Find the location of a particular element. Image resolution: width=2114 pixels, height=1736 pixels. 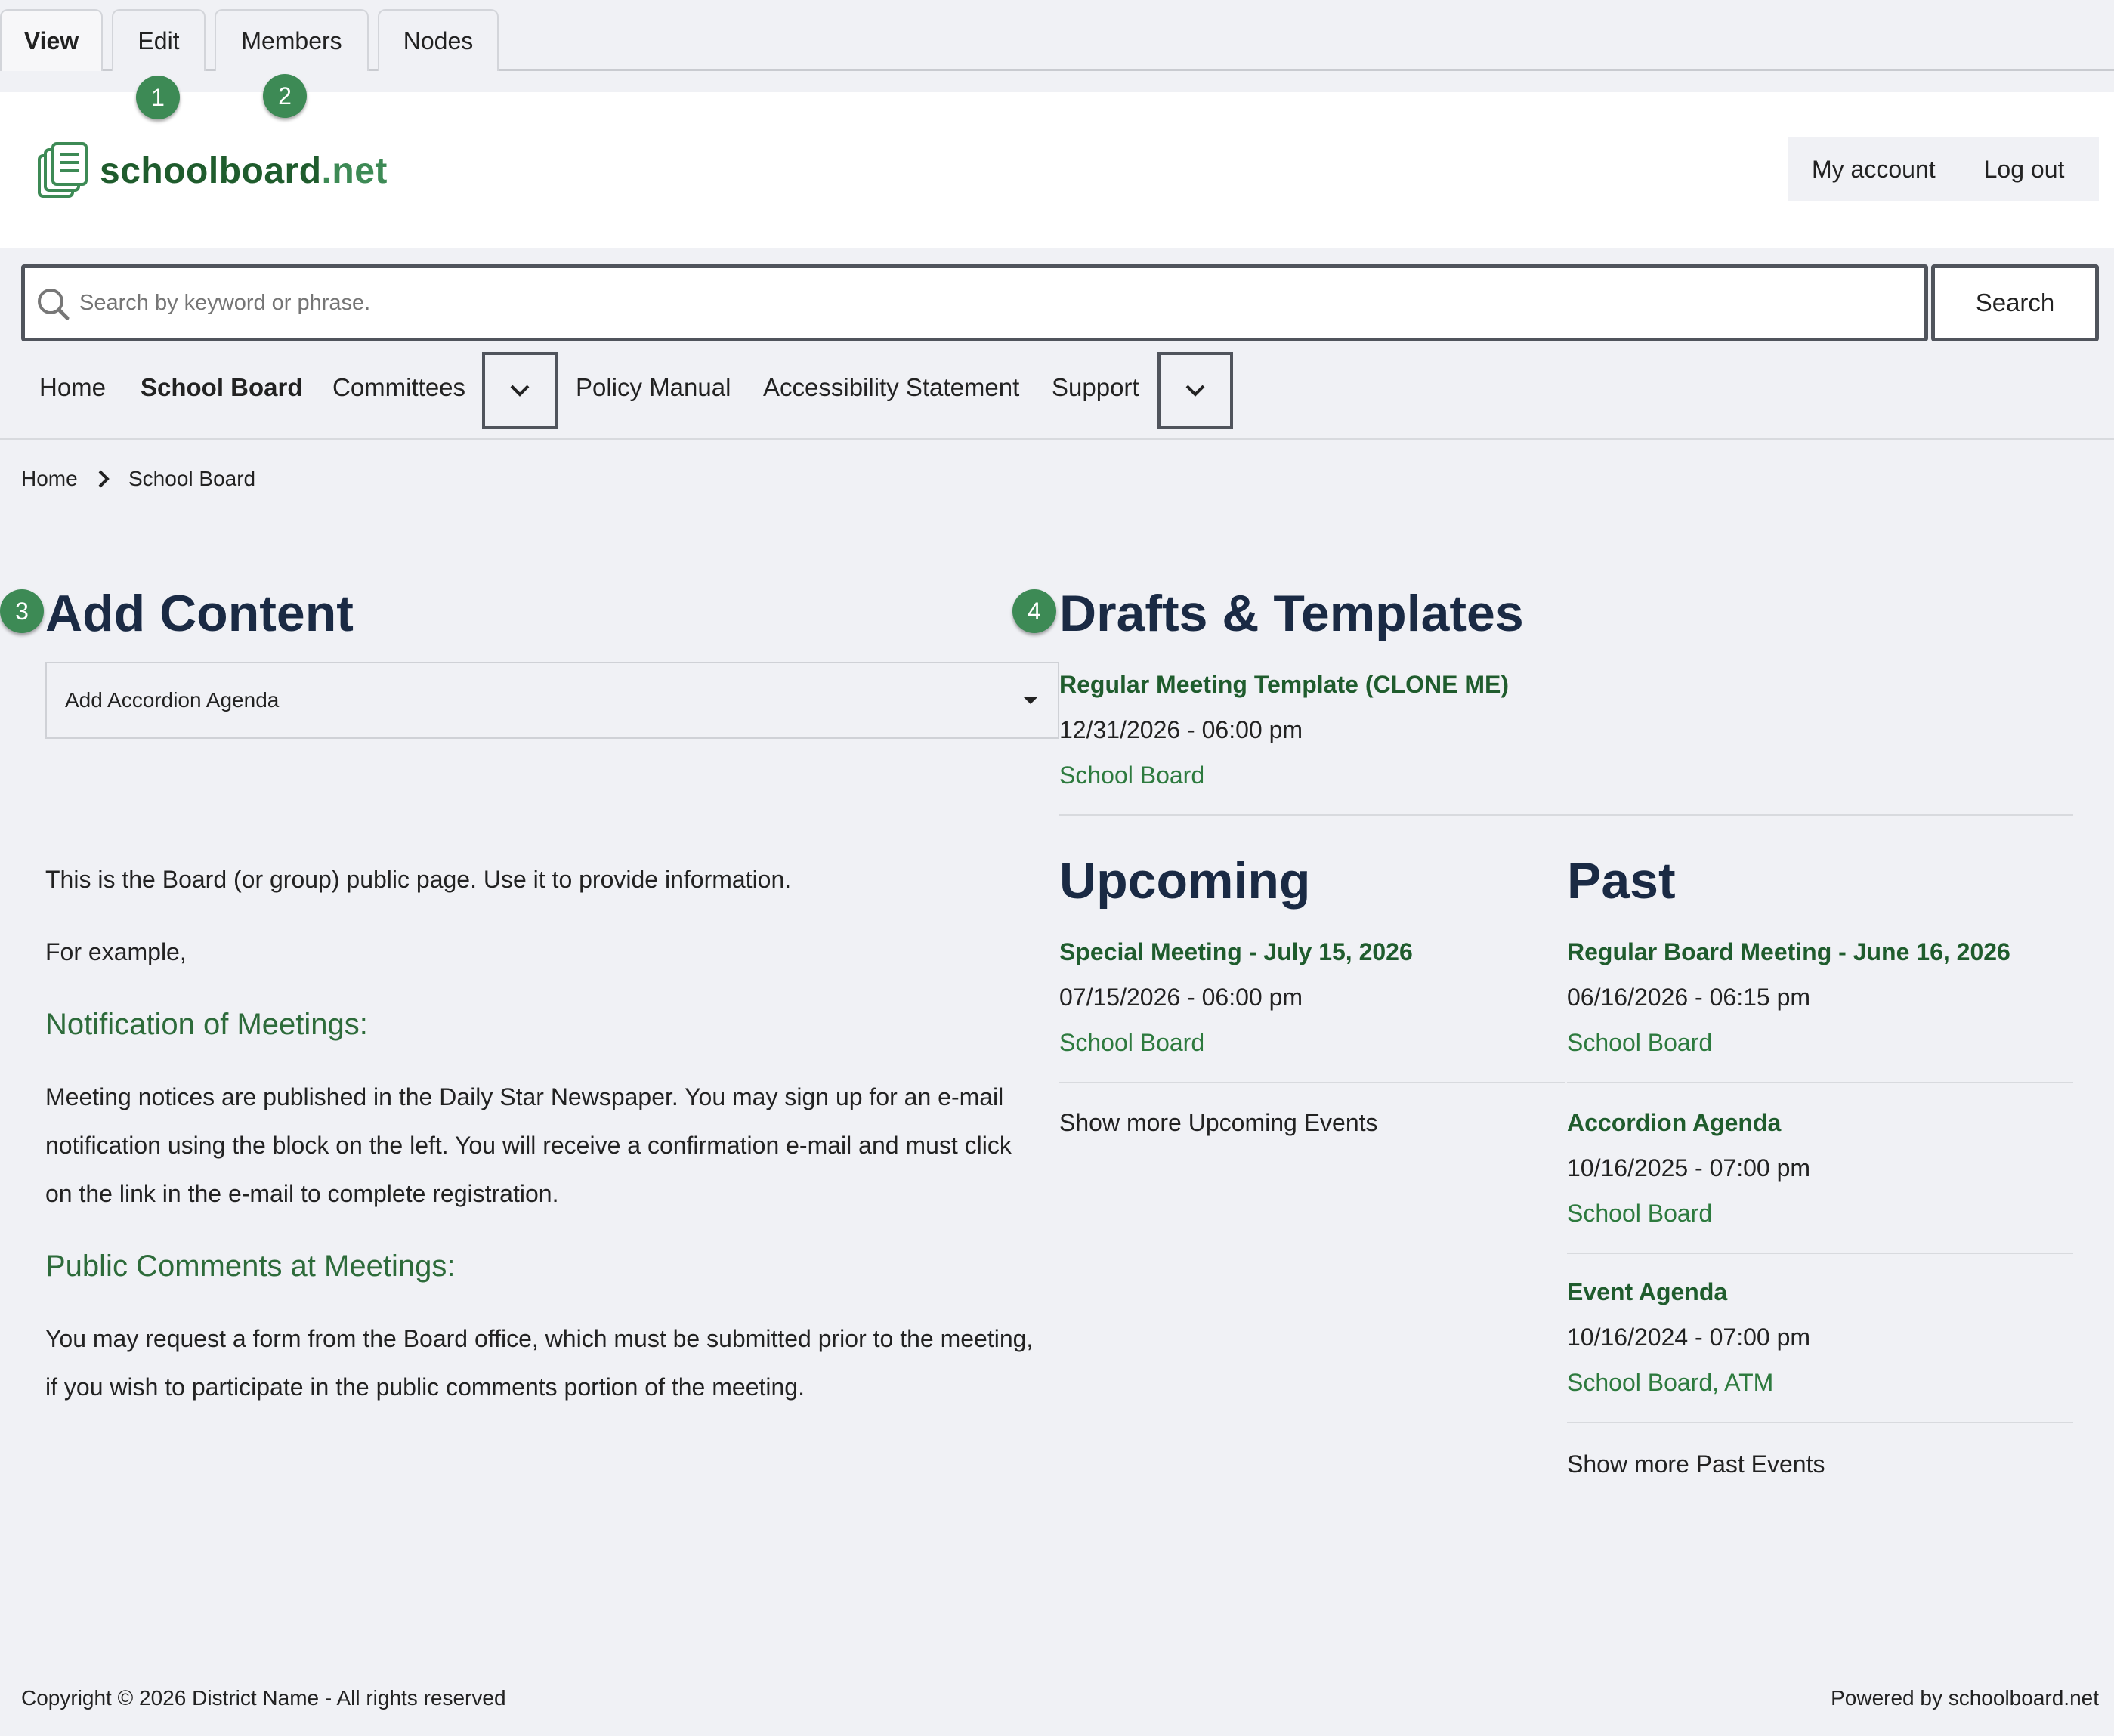

nav-home: Home is located at coordinates (72, 387).